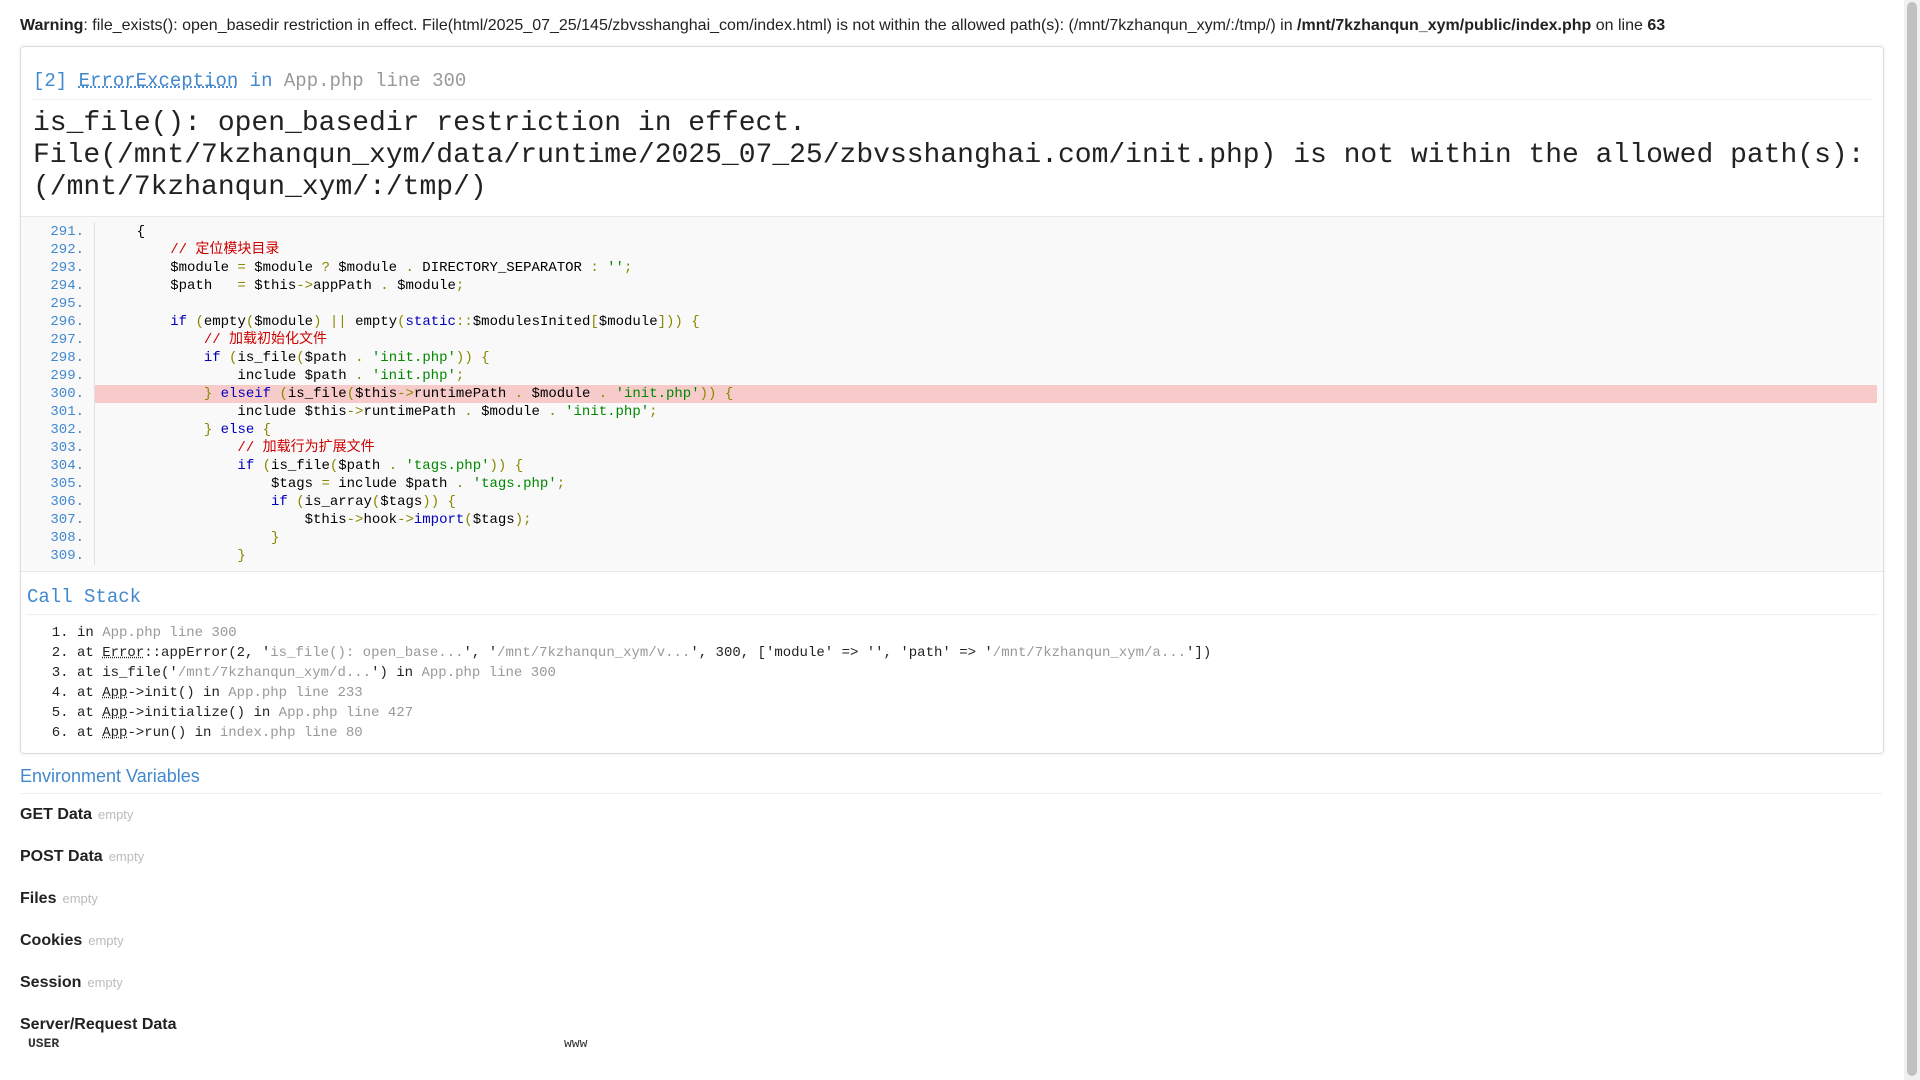 The height and width of the screenshot is (1080, 1920). I want to click on warning-line-number: 63, so click(1656, 25).